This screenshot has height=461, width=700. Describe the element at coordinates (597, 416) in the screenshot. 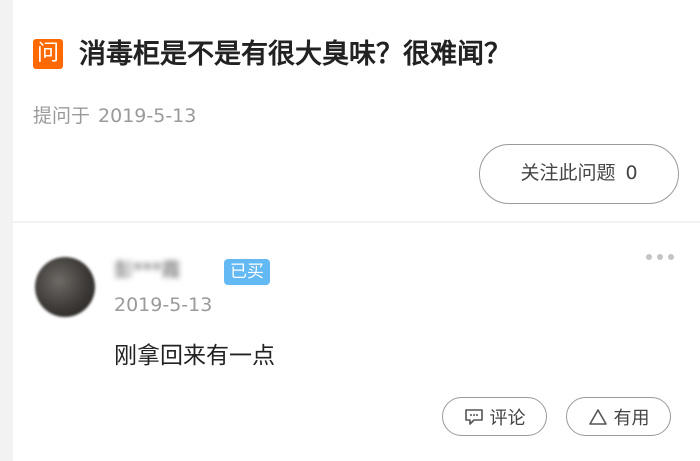

I see `thumbs-up-triangle-icon` at that location.